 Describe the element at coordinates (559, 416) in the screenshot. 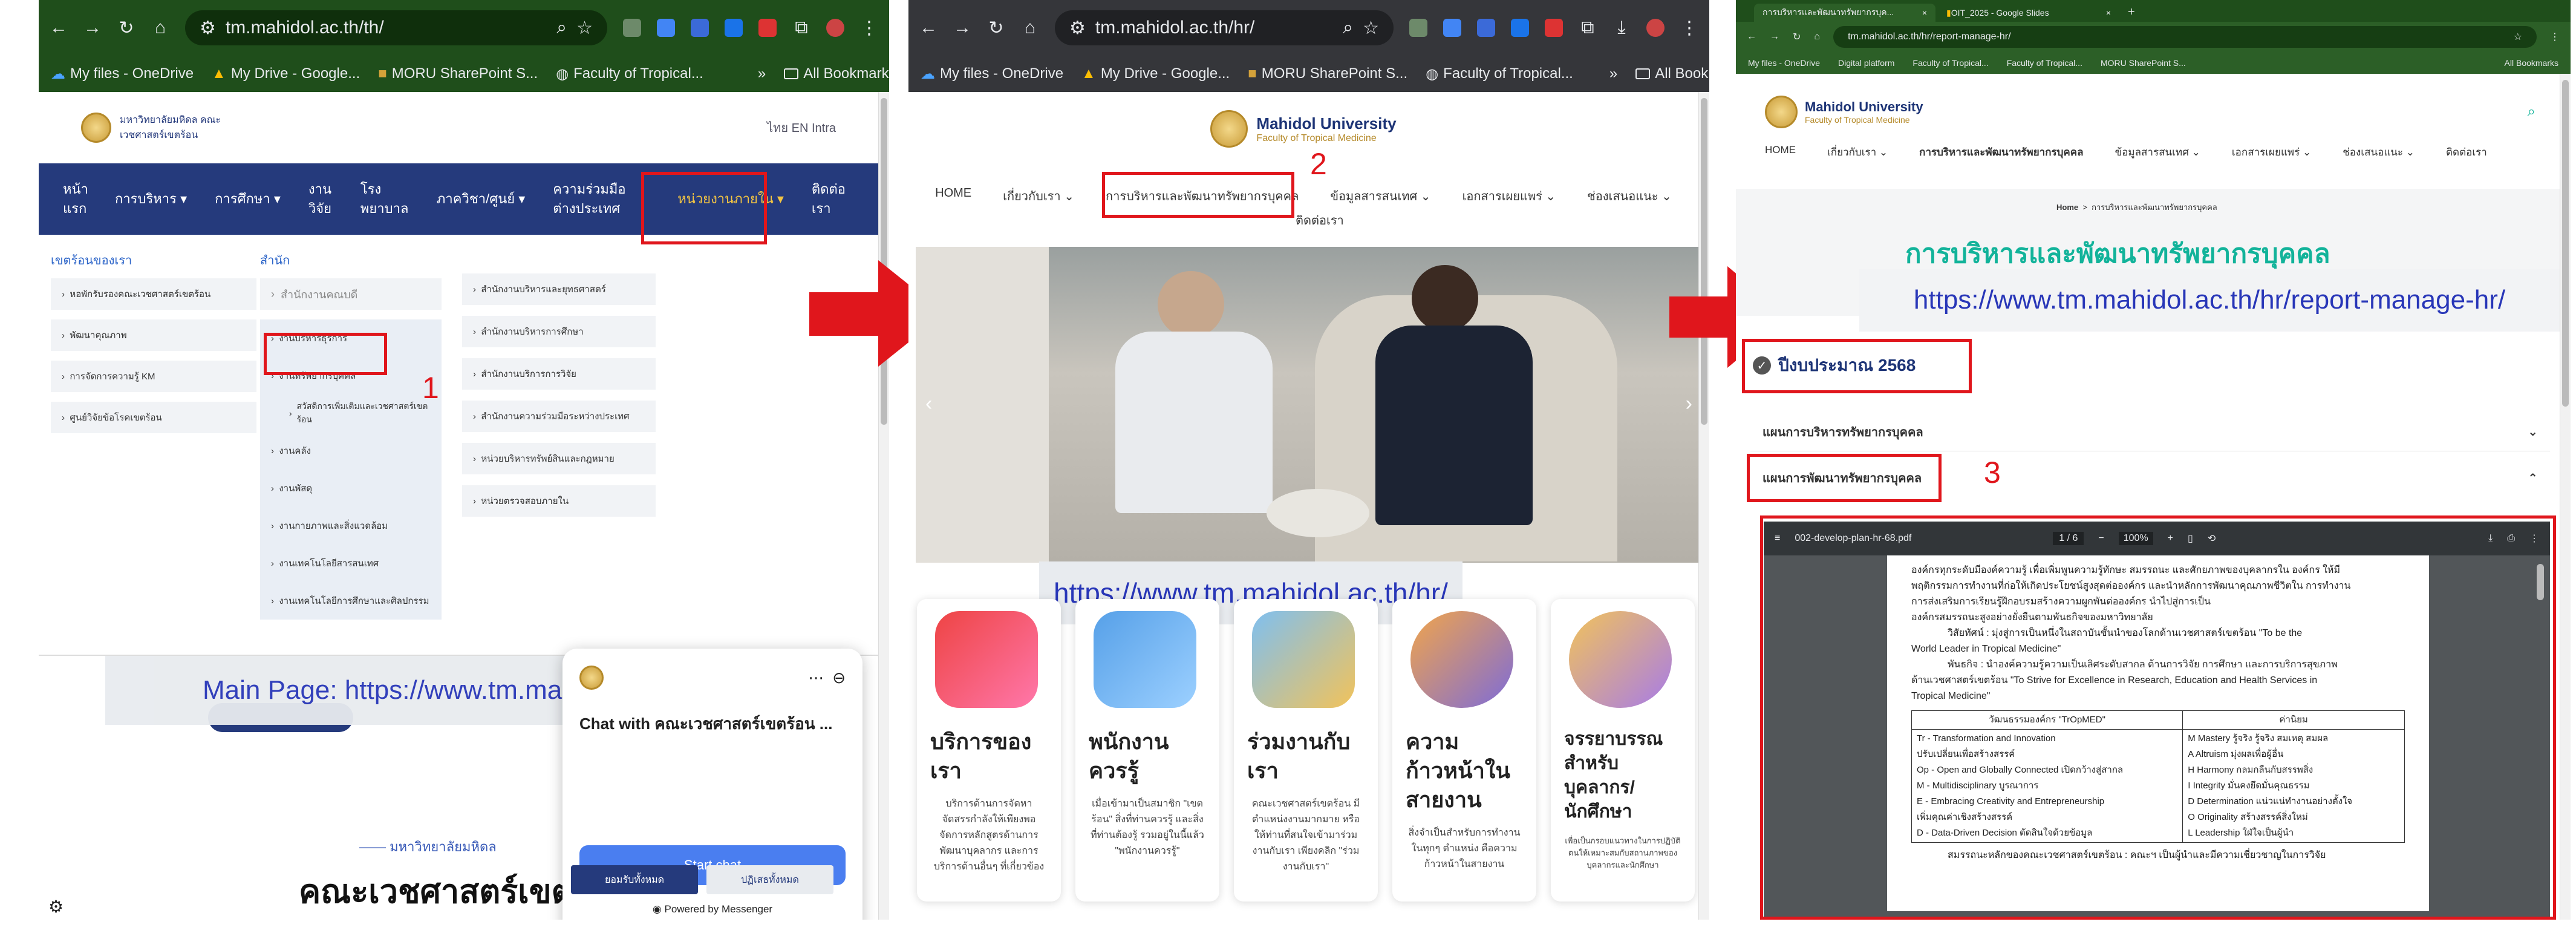

I see `menu-item: › สำนักงานความร่วมมือระหว่างประเทศ` at that location.